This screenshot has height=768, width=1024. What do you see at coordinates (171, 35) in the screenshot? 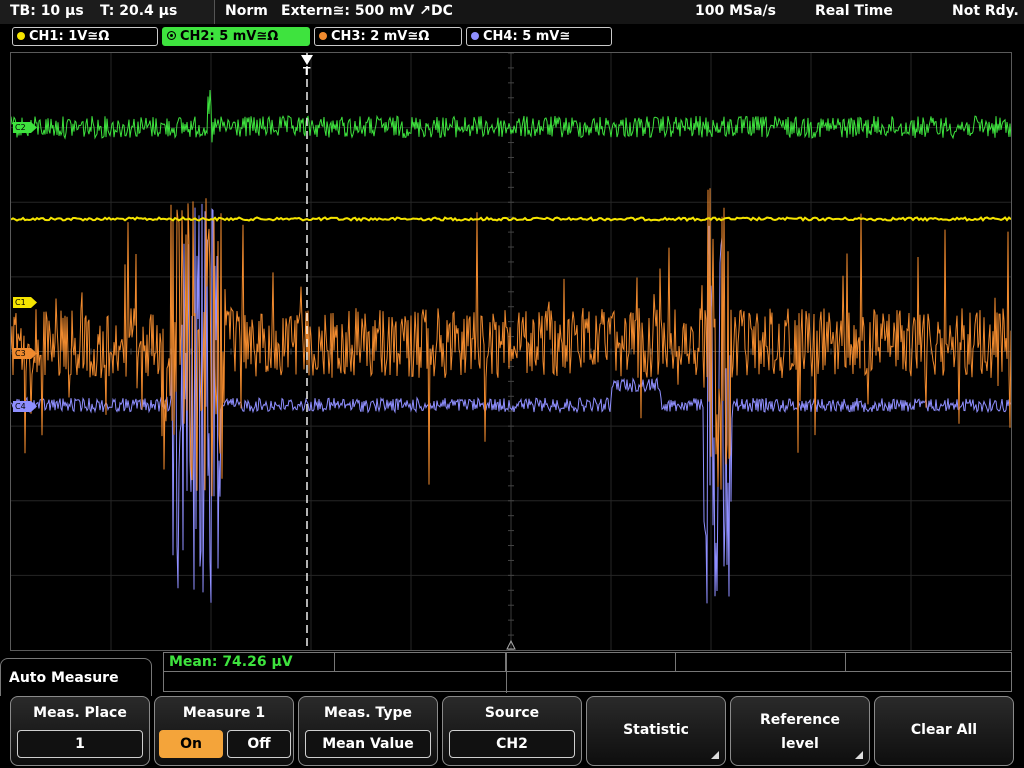
I see `ch2-dot-icon` at bounding box center [171, 35].